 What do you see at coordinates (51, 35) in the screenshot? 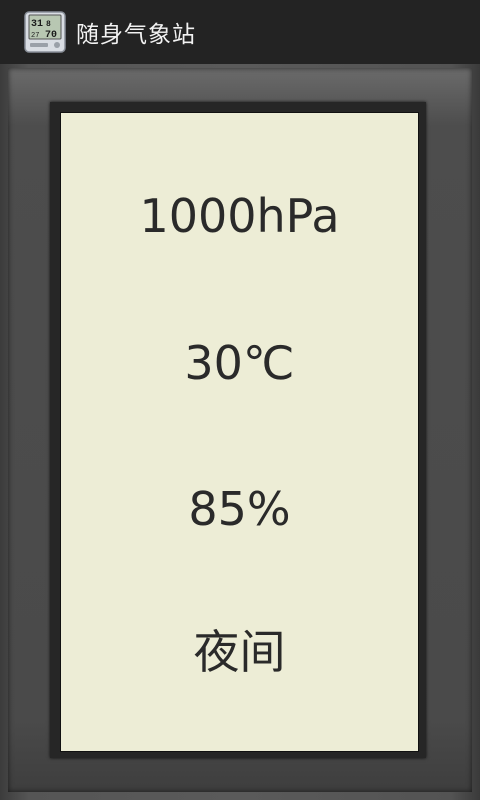
I see `svg-text: 70` at bounding box center [51, 35].